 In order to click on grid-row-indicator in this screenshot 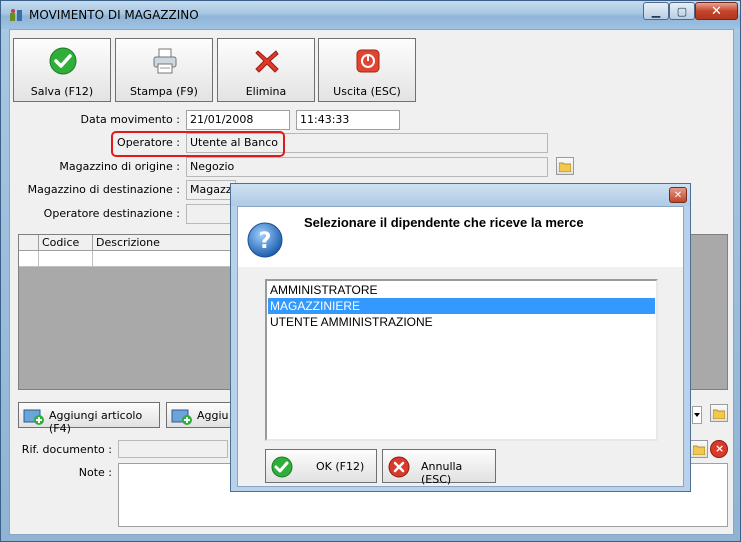, I will do `click(29, 259)`.